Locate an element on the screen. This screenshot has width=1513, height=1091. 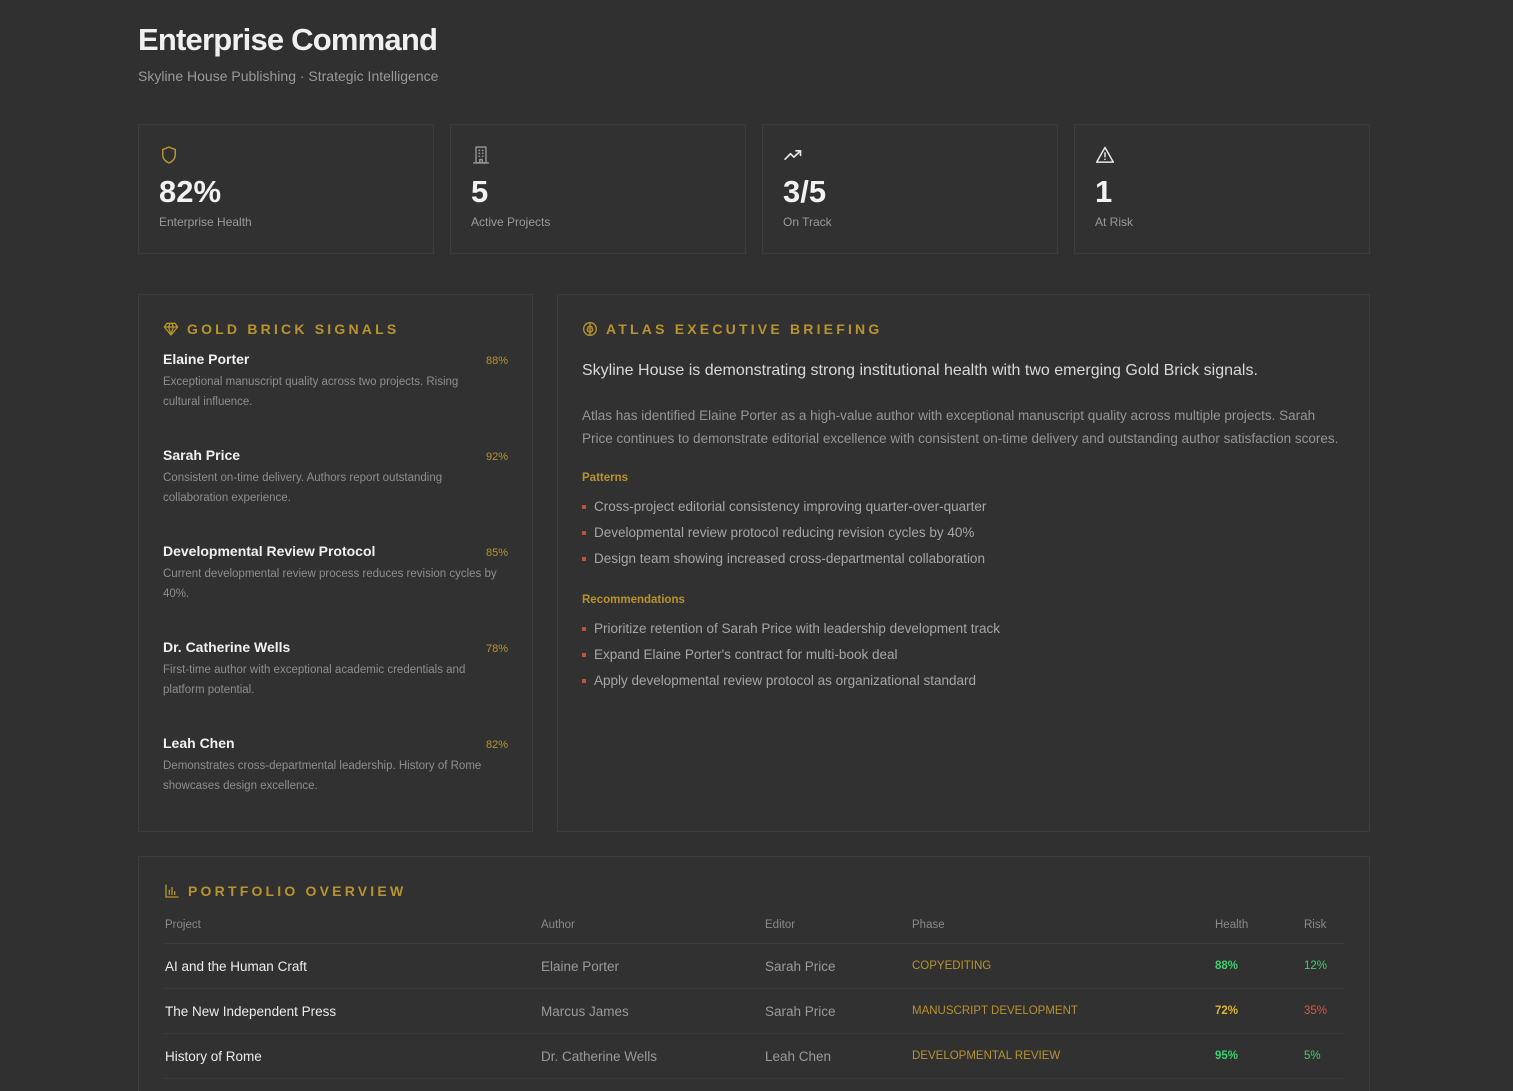
editor-cell: Leah Chen is located at coordinates (837, 1056).